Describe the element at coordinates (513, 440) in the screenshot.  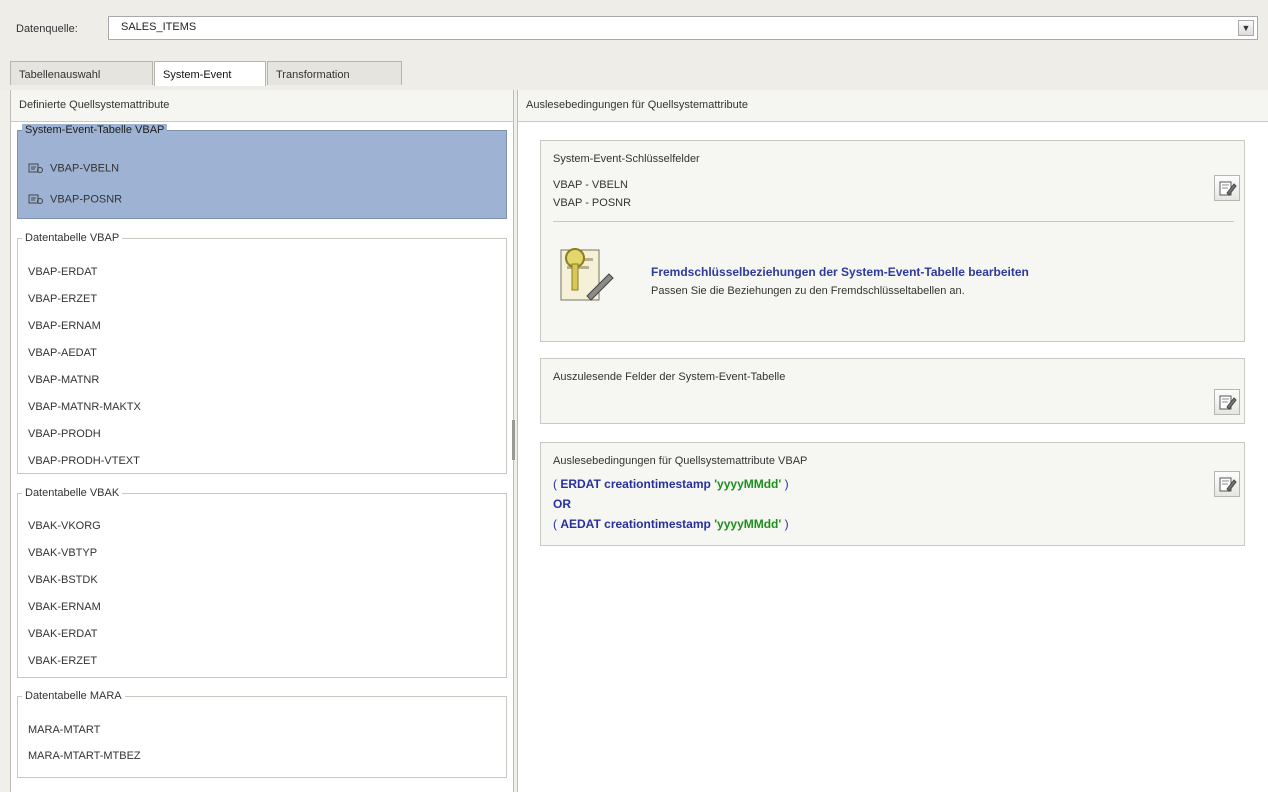
I see `pane-splitter-handle` at that location.